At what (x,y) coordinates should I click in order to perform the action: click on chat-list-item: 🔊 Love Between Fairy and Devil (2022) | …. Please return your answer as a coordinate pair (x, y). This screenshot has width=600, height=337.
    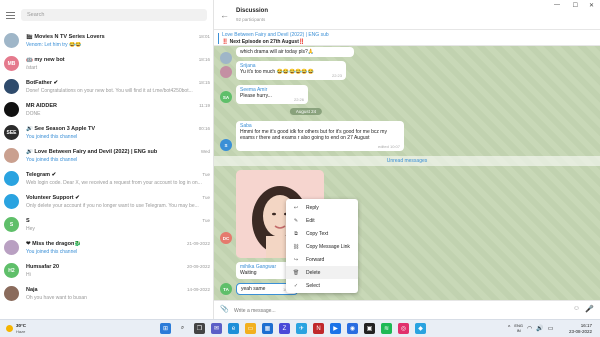
    Looking at the image, I should click on (106, 155).